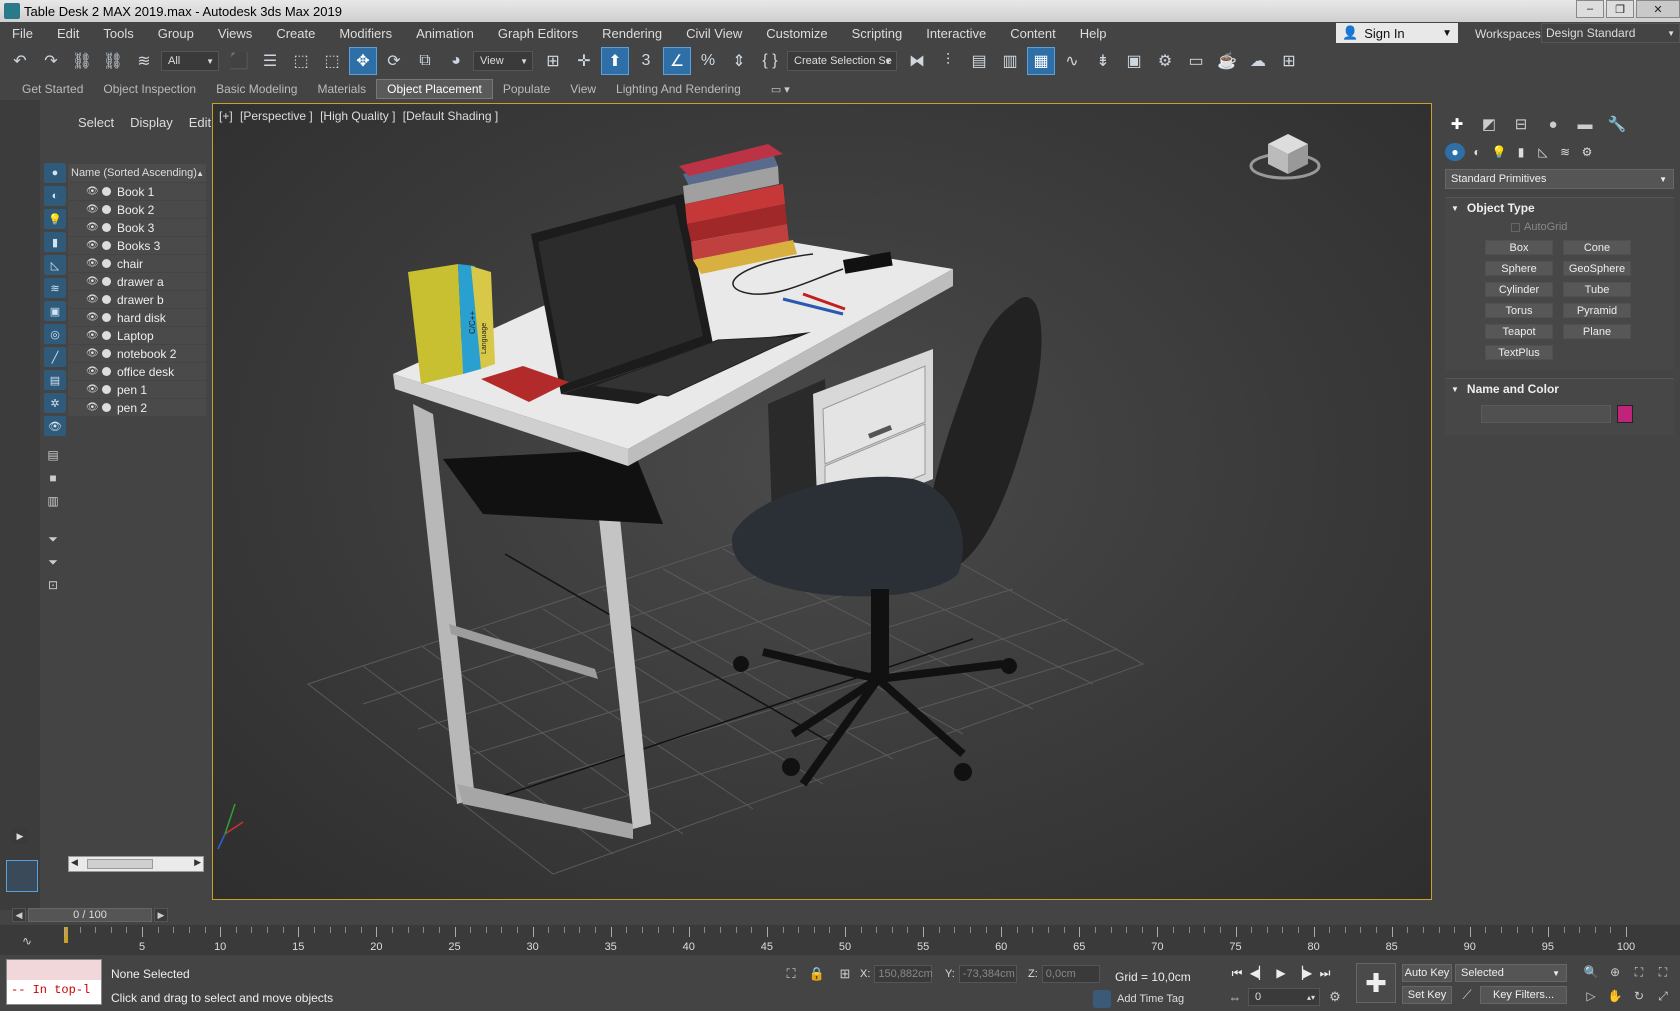  What do you see at coordinates (849, 940) in the screenshot?
I see `frame-ruler: 5 10 15 20 25 30 35 40 45 50 55 60 65 70 75 80 85 90 95 100` at bounding box center [849, 940].